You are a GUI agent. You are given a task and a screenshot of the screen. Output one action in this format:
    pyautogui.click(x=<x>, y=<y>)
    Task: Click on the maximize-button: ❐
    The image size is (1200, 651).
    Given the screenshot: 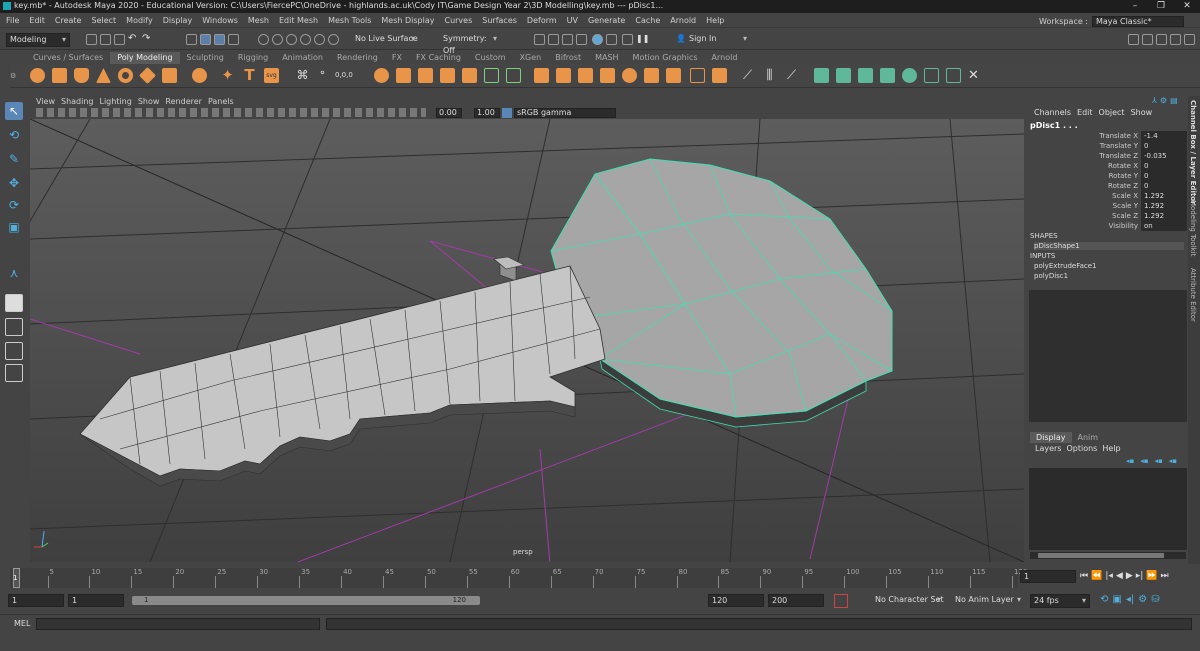 What is the action you would take?
    pyautogui.click(x=1161, y=6)
    